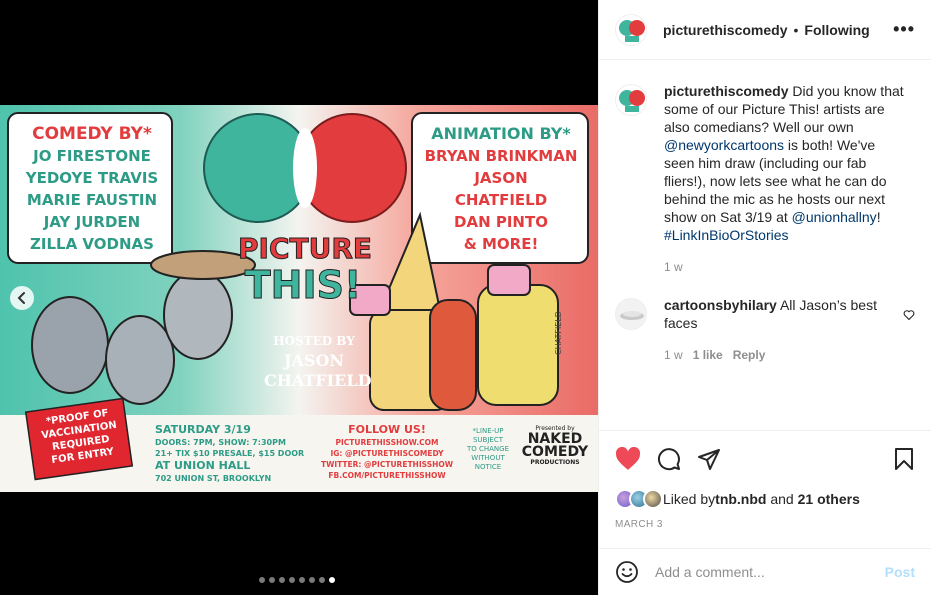  Describe the element at coordinates (689, 499) in the screenshot. I see `liked-by-prefix: Liked by` at that location.